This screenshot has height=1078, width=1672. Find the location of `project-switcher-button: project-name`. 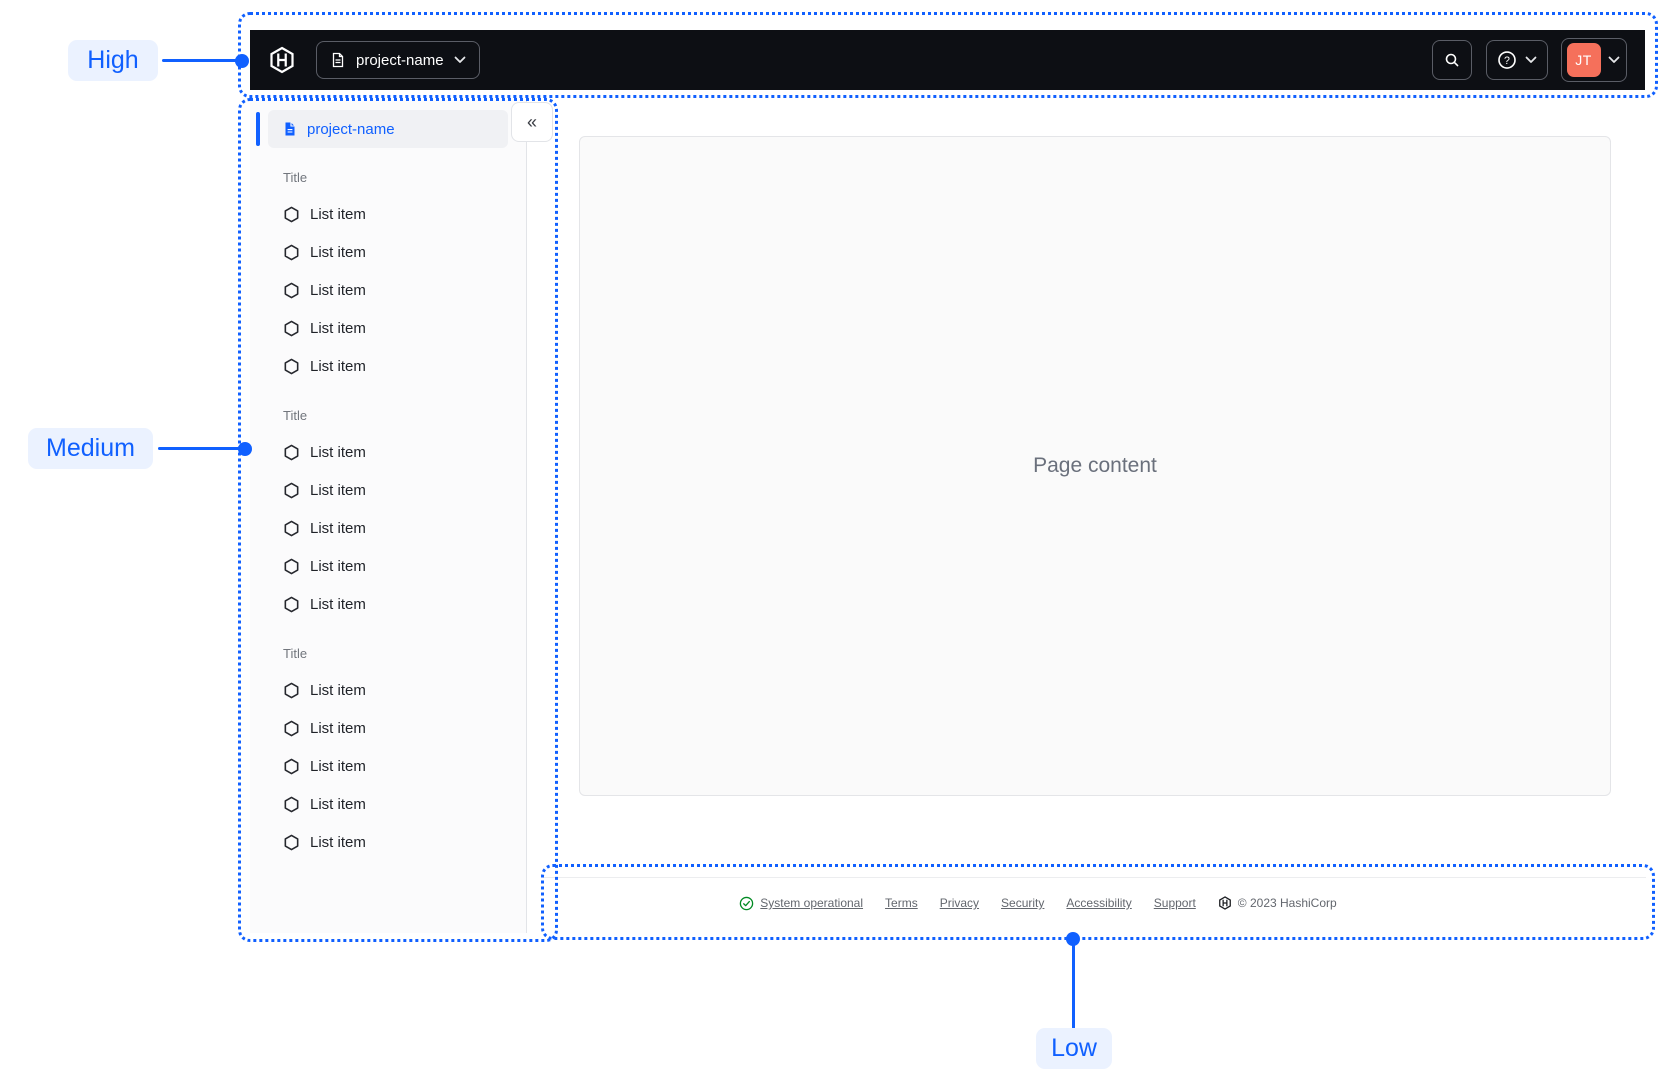

project-switcher-button: project-name is located at coordinates (398, 60).